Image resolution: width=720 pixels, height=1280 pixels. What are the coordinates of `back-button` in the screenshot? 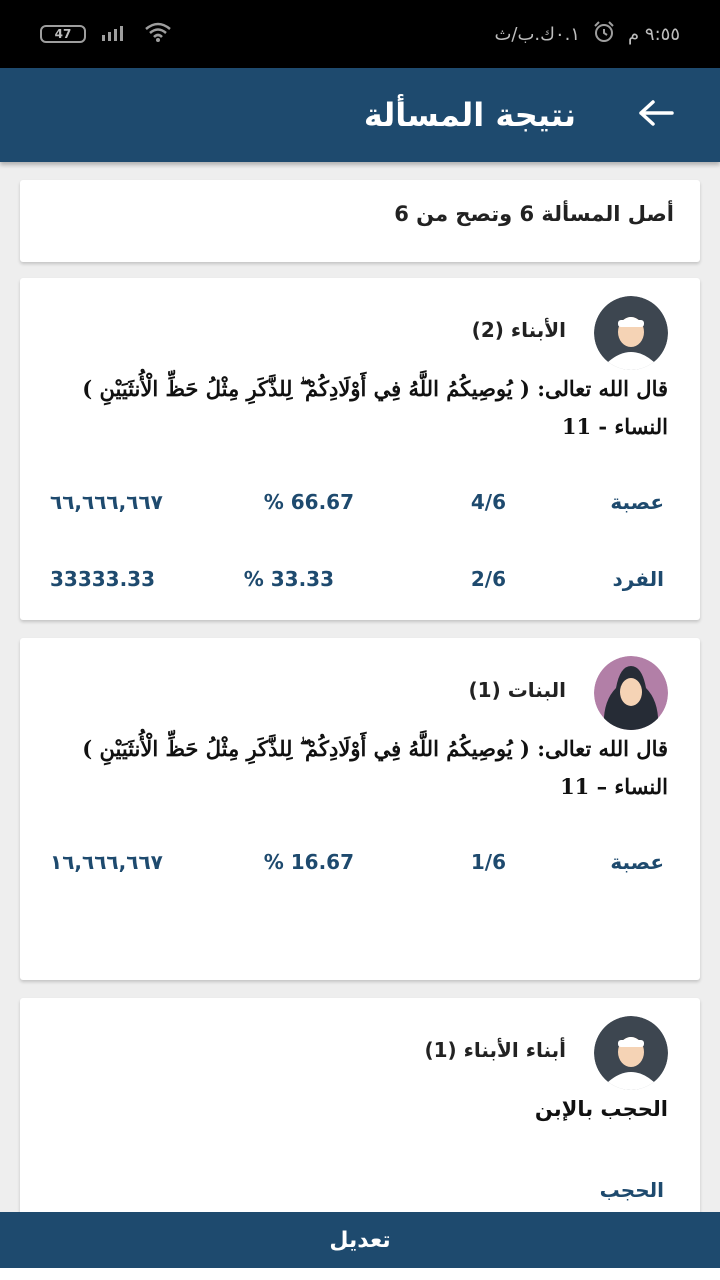 It's located at (656, 115).